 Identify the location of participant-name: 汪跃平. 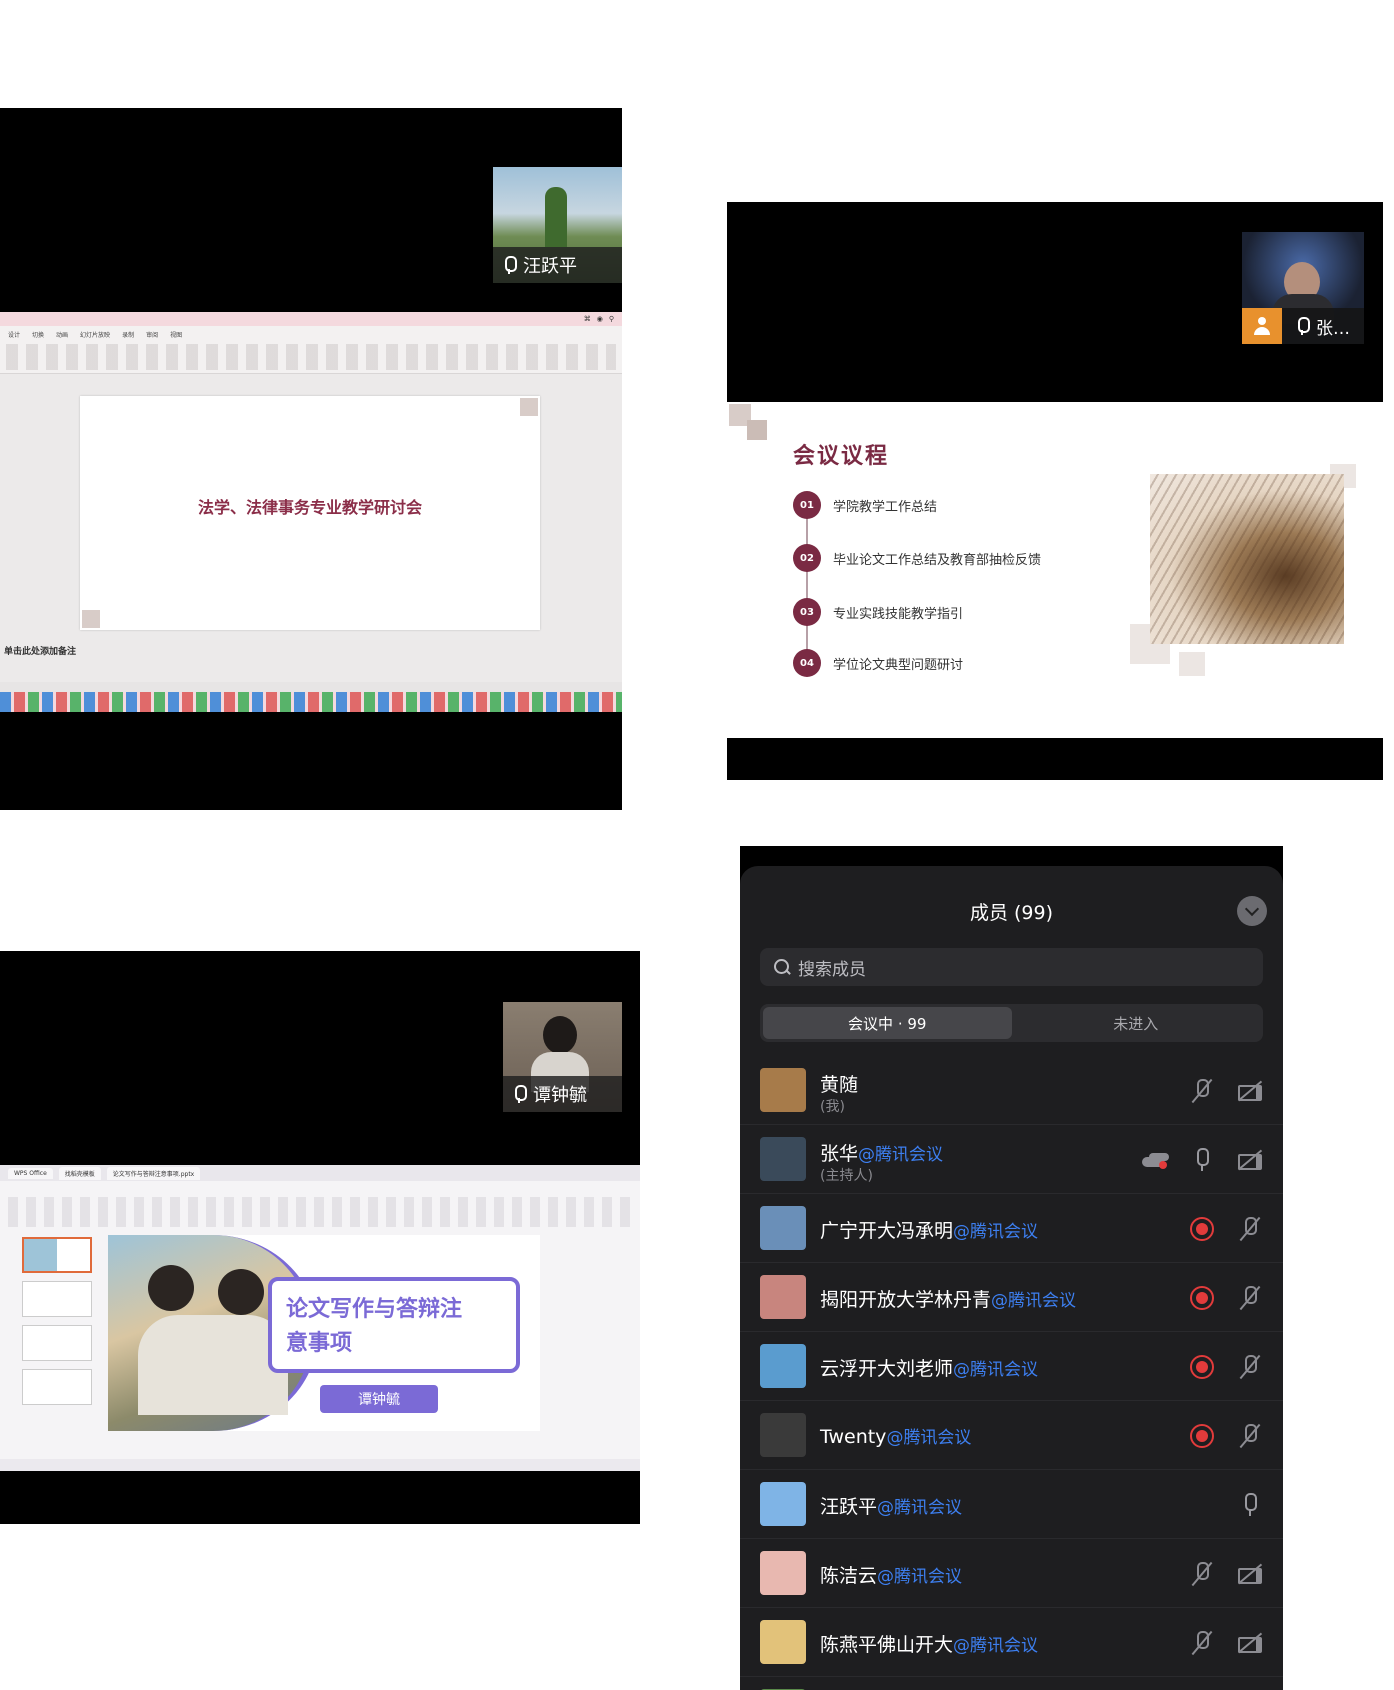
(550, 266).